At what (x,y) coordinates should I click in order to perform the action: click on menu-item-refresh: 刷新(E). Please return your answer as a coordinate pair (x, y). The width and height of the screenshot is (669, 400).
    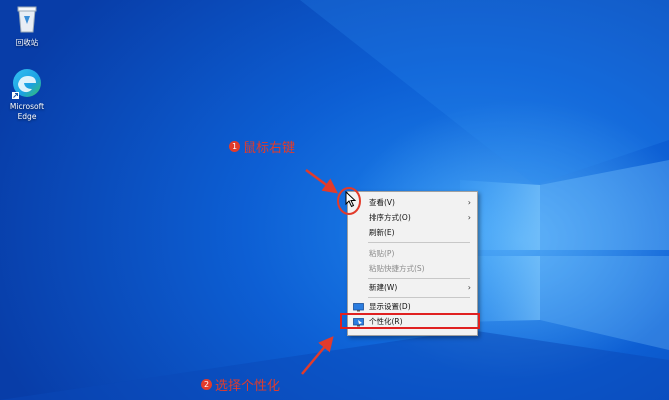
    Looking at the image, I should click on (412, 232).